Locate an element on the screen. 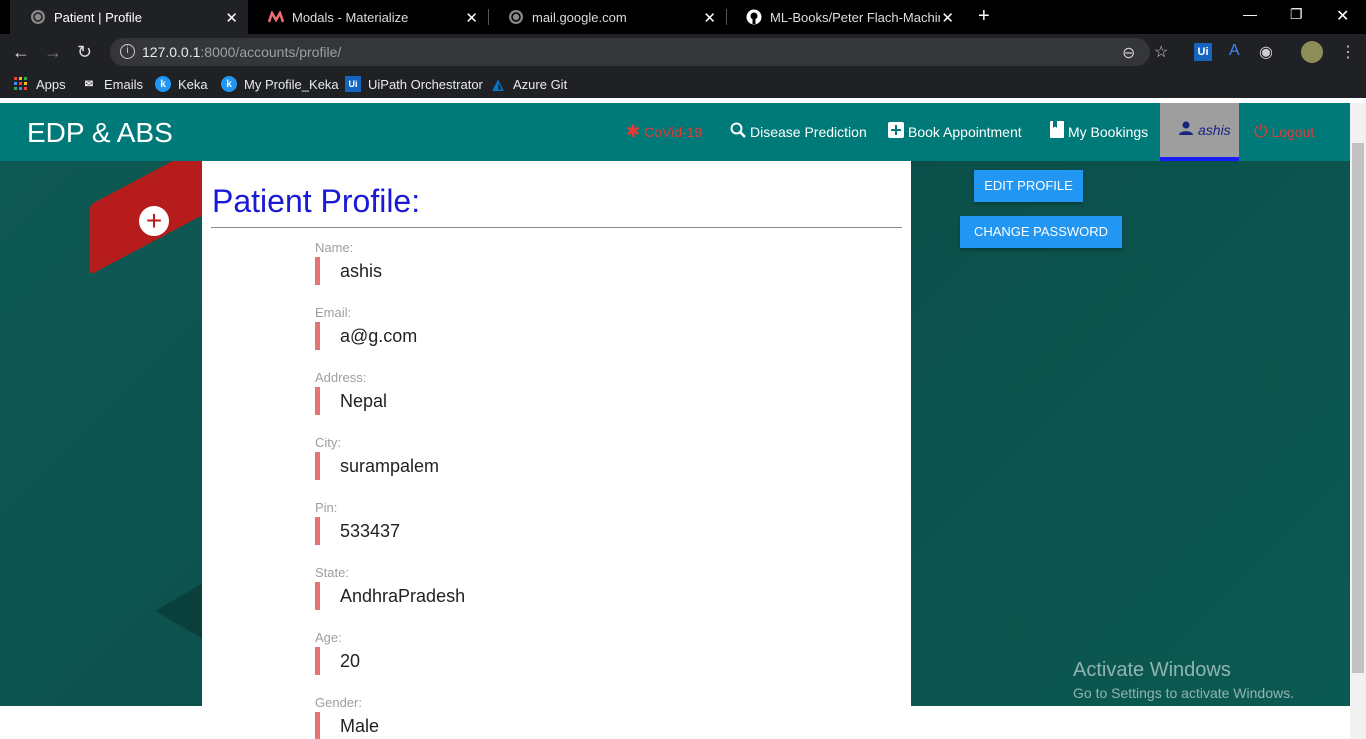  field-label: Email: is located at coordinates (333, 312).